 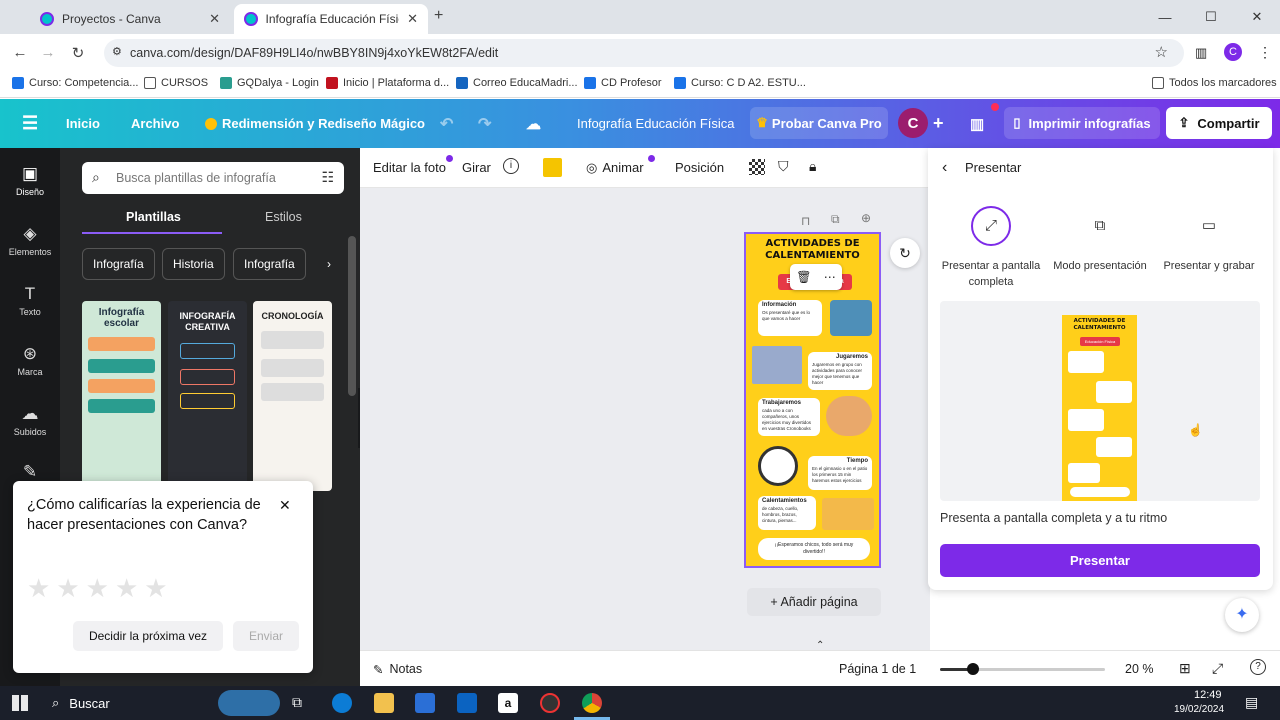 I want to click on new-tab-icon: +, so click(x=438, y=16).